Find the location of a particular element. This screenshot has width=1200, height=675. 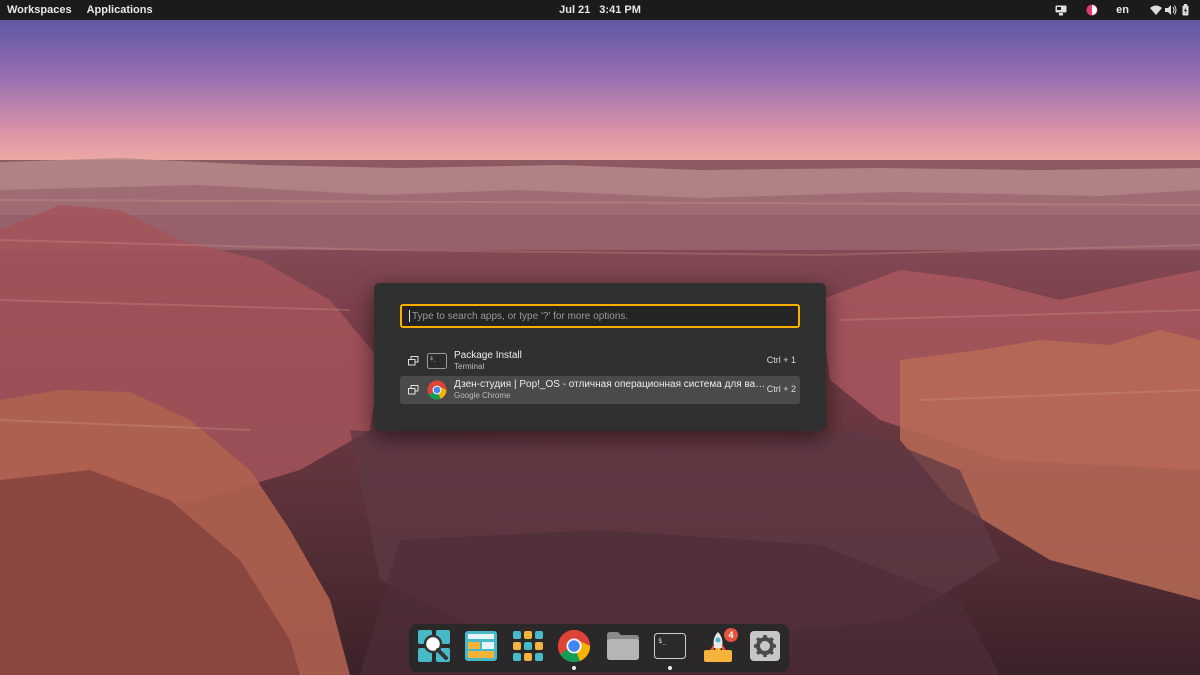

dock-item-app-grid is located at coordinates (528, 648).